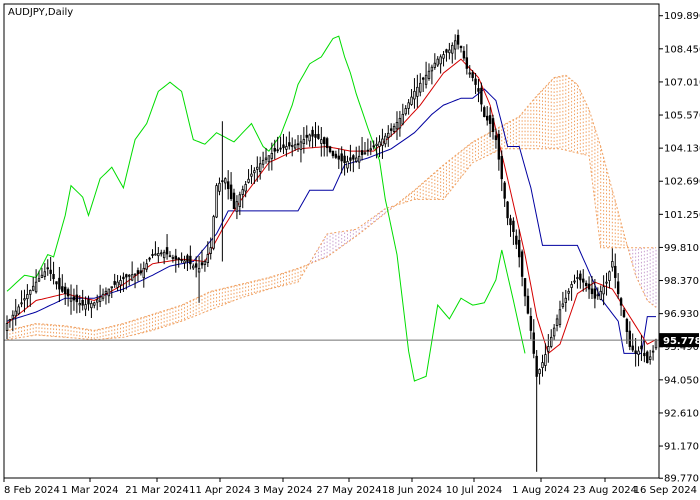 The height and width of the screenshot is (500, 700). Describe the element at coordinates (681, 314) in the screenshot. I see `y-tick-label: 96.930` at that location.